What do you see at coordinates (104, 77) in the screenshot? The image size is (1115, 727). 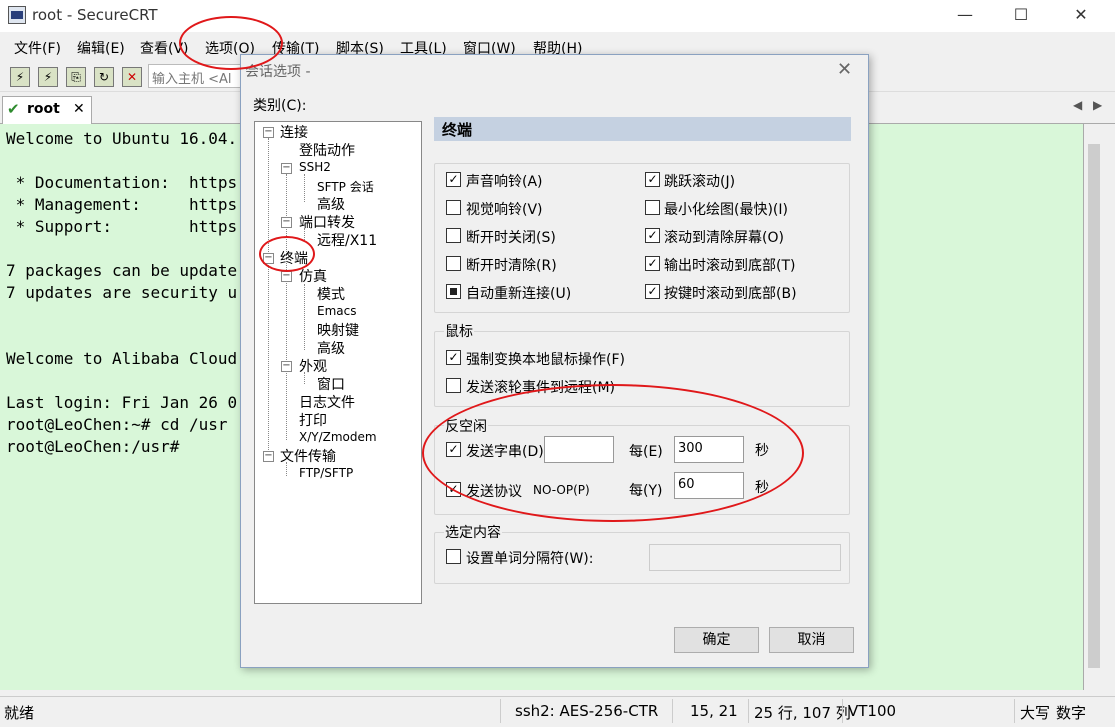 I see `reconnect-icon: ↻` at bounding box center [104, 77].